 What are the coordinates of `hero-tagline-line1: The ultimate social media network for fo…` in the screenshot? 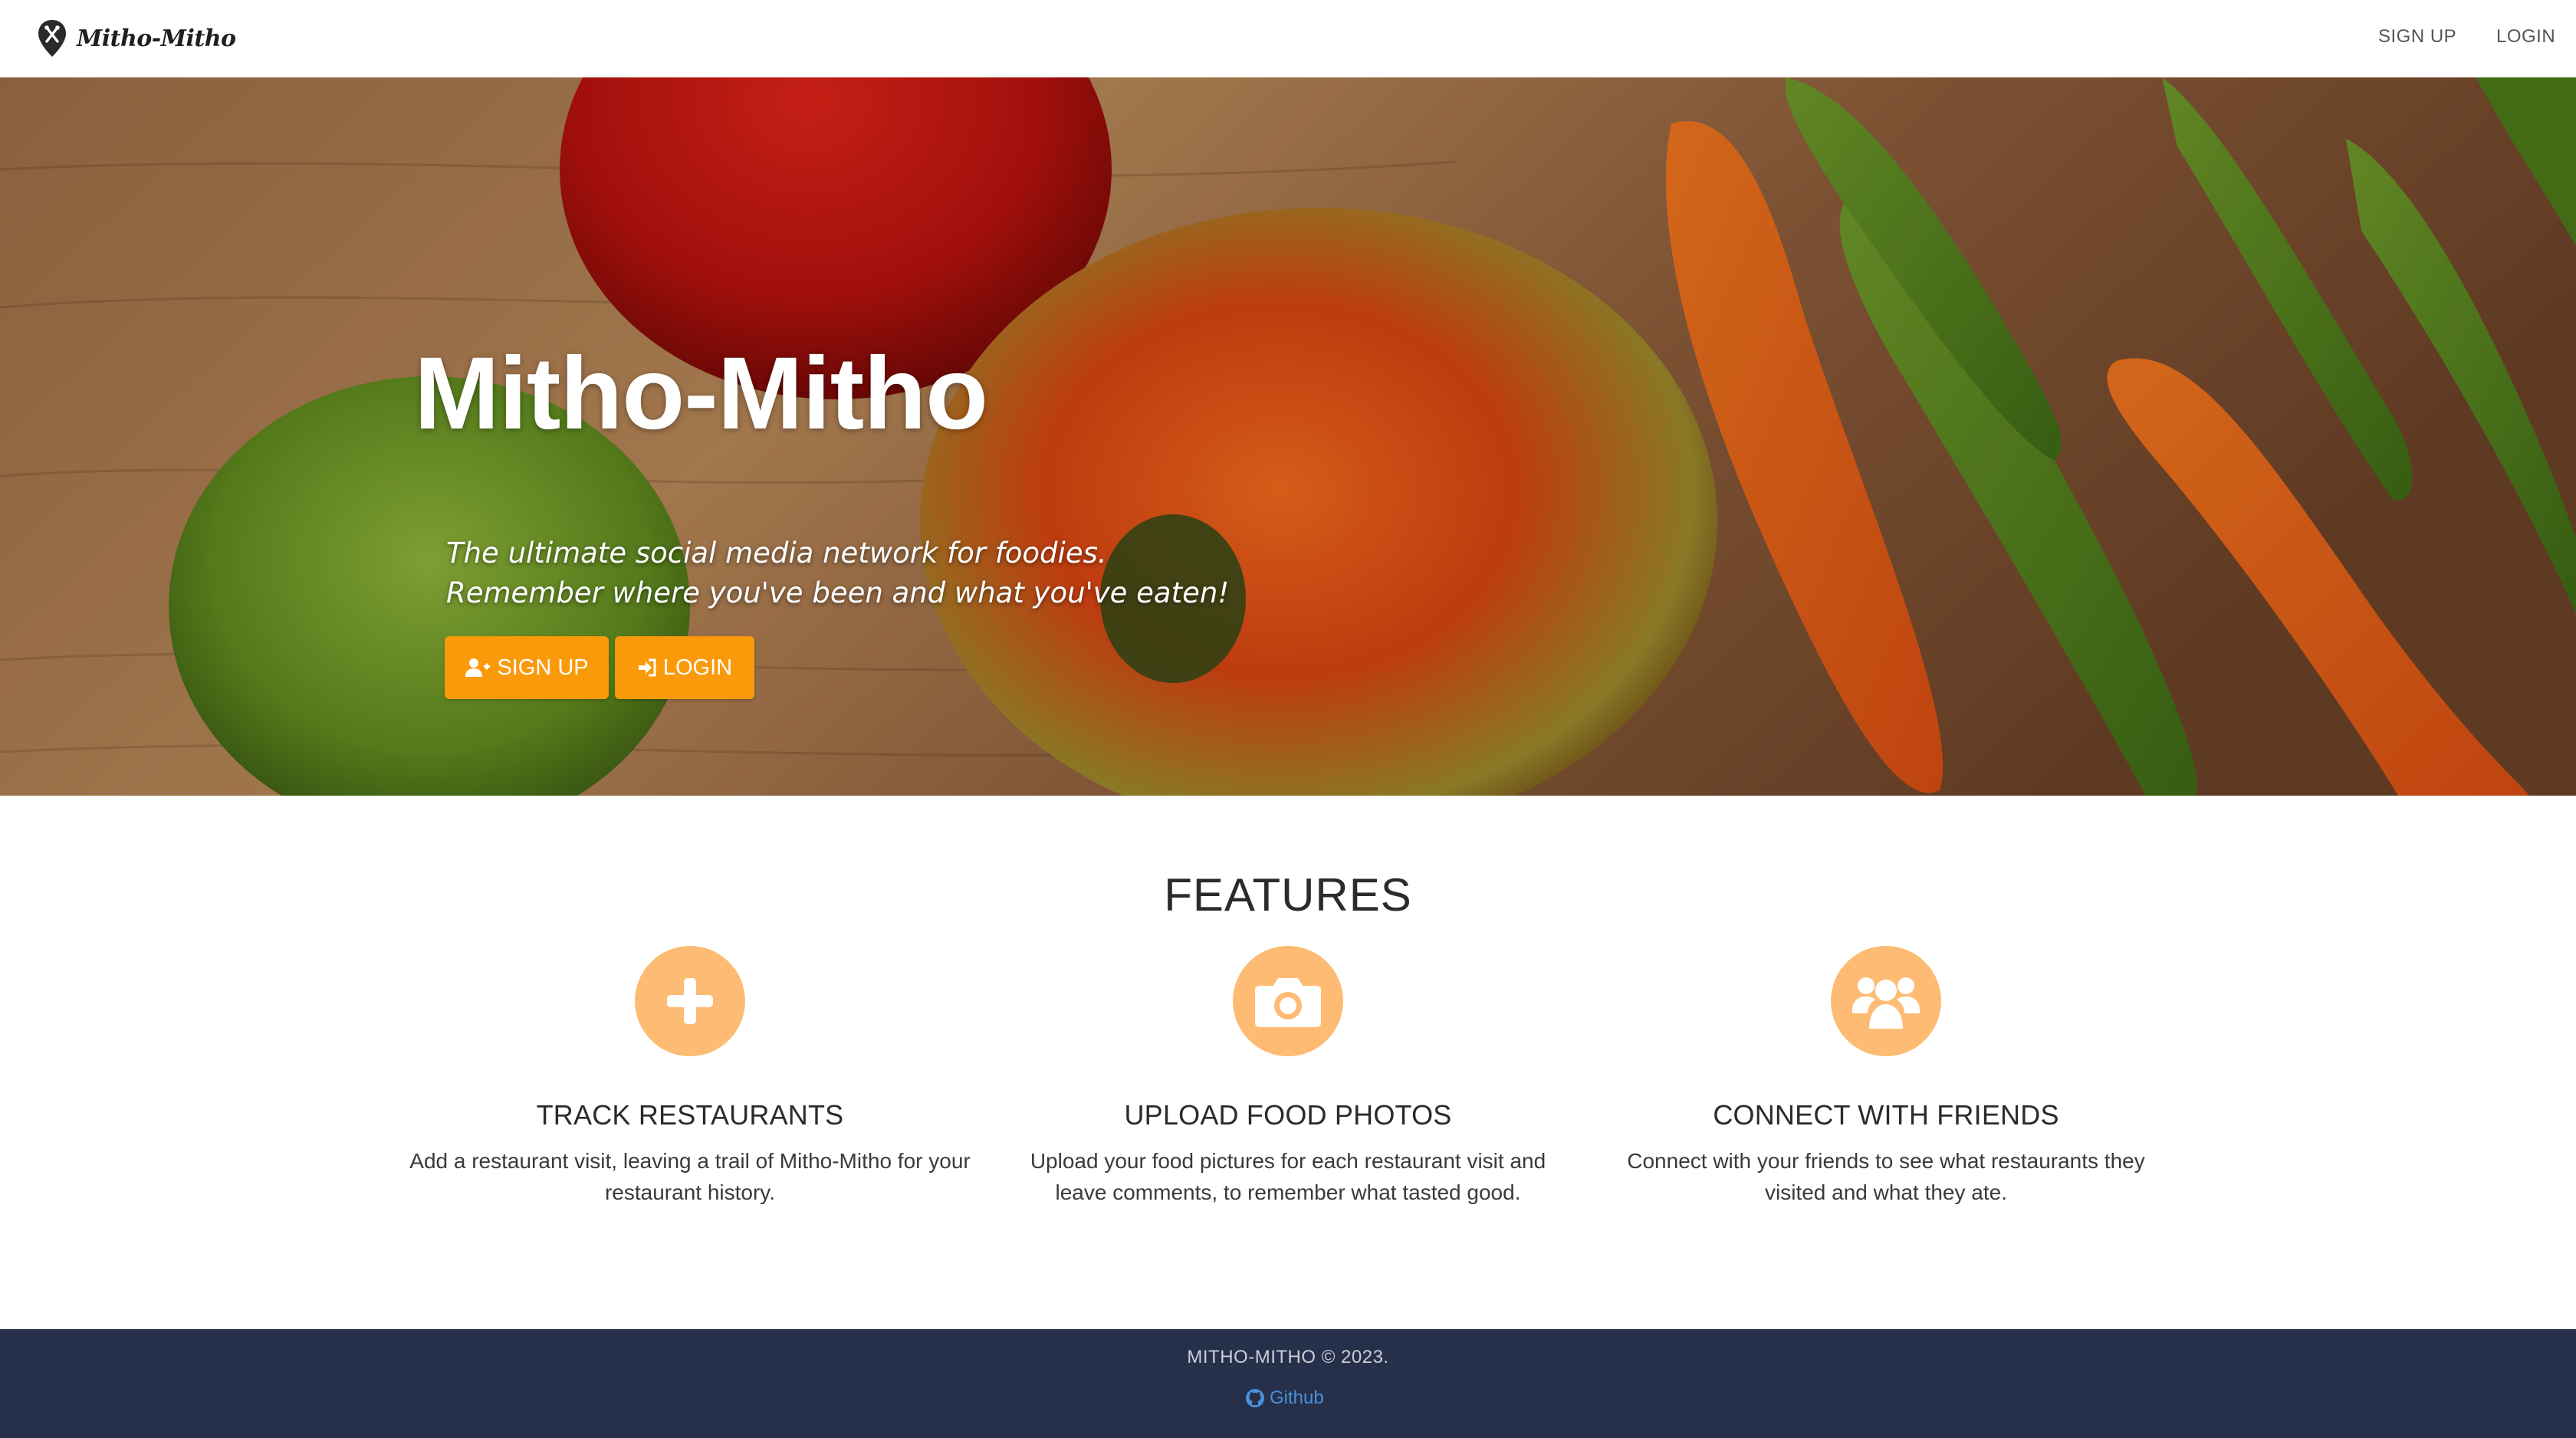 It's located at (777, 553).